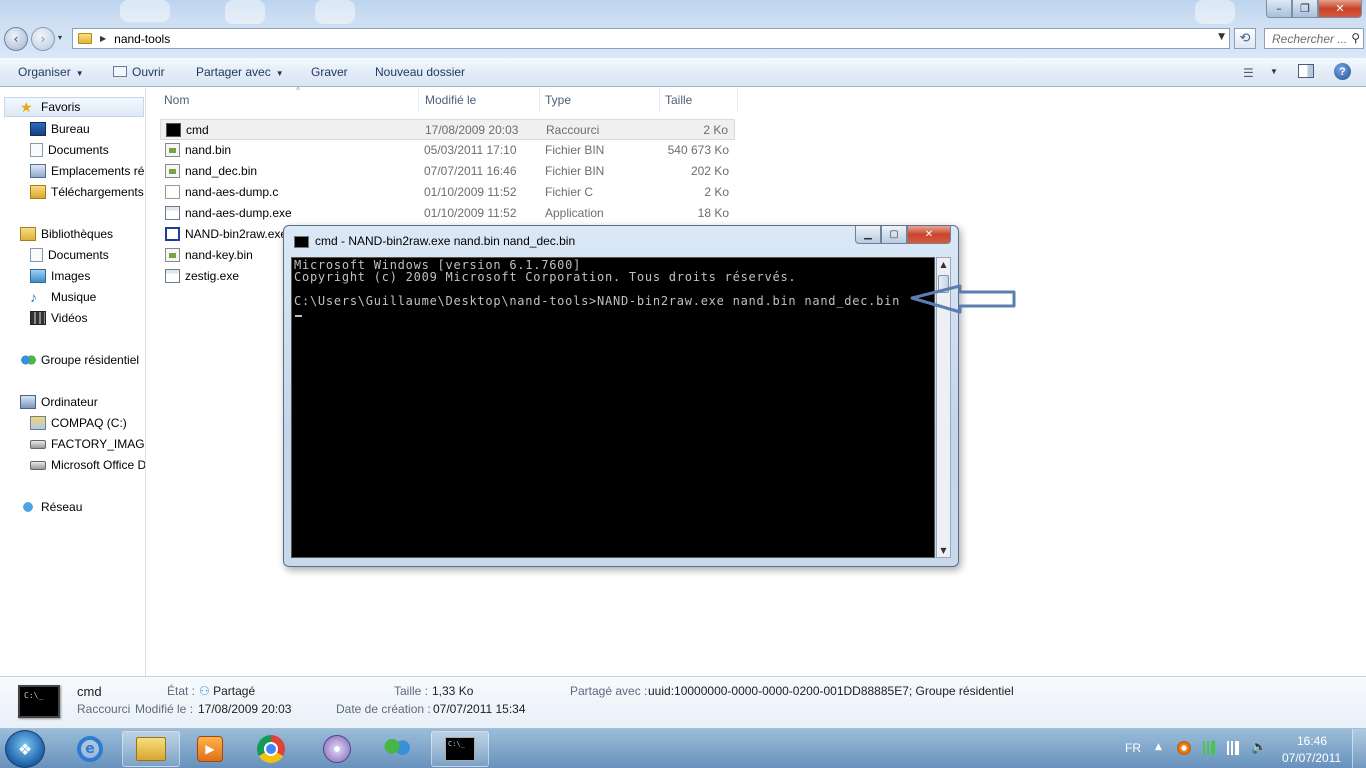 The height and width of the screenshot is (768, 1366). I want to click on address-dropdown-icon: ▼, so click(1221, 37).